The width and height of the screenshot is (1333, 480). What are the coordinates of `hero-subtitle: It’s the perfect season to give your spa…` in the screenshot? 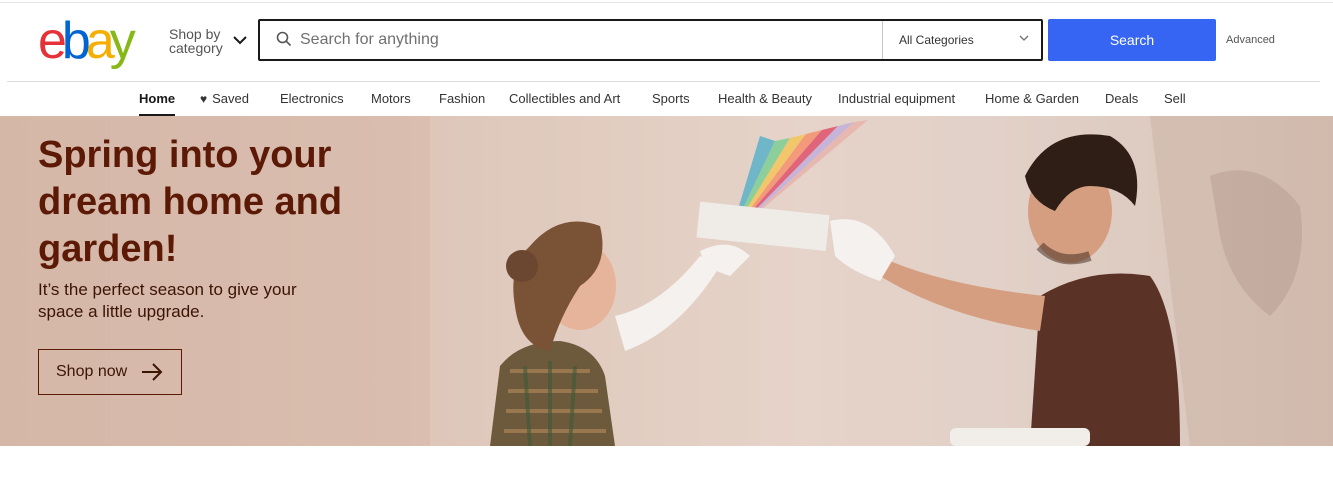 It's located at (167, 300).